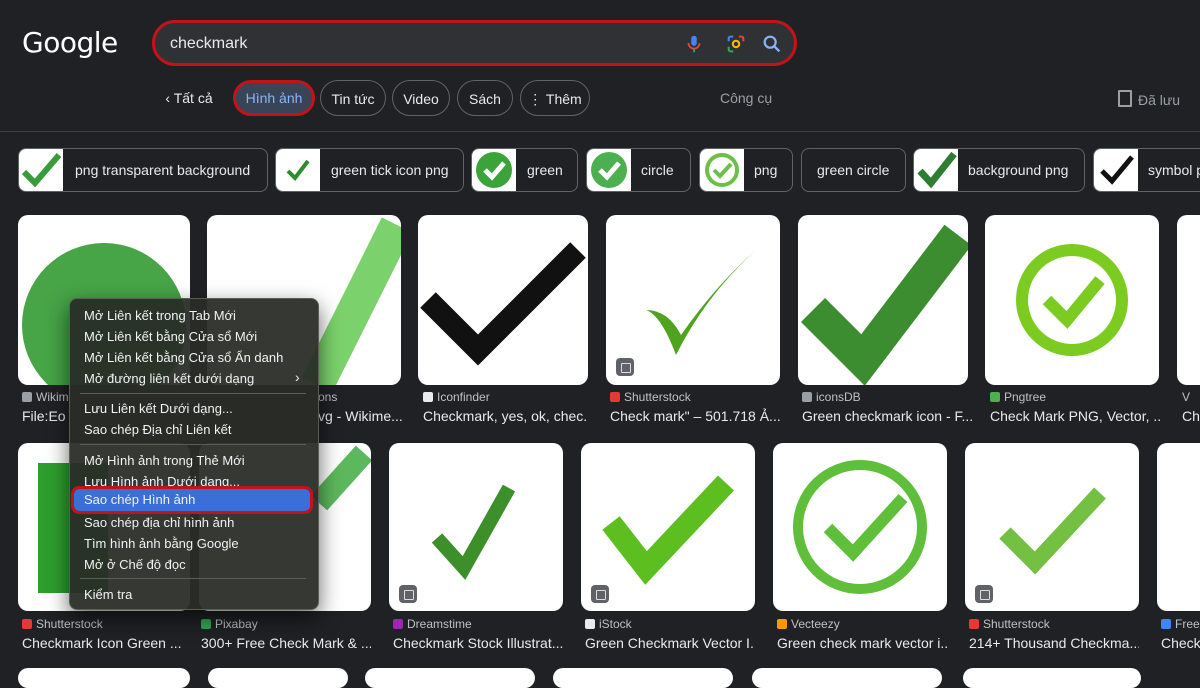 Image resolution: width=1200 pixels, height=688 pixels. What do you see at coordinates (1180, 643) in the screenshot?
I see `result-title: Check` at bounding box center [1180, 643].